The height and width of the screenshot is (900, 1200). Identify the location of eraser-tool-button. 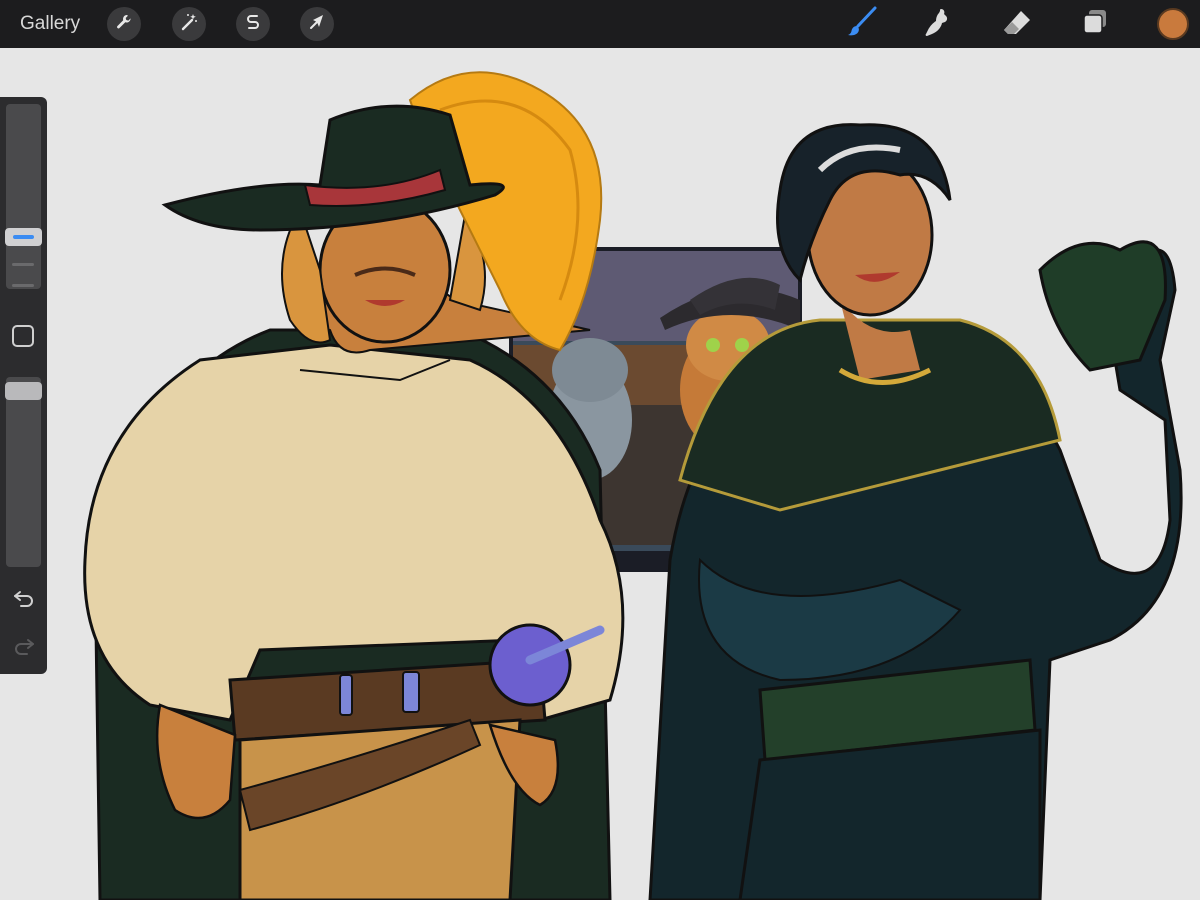
(1017, 24).